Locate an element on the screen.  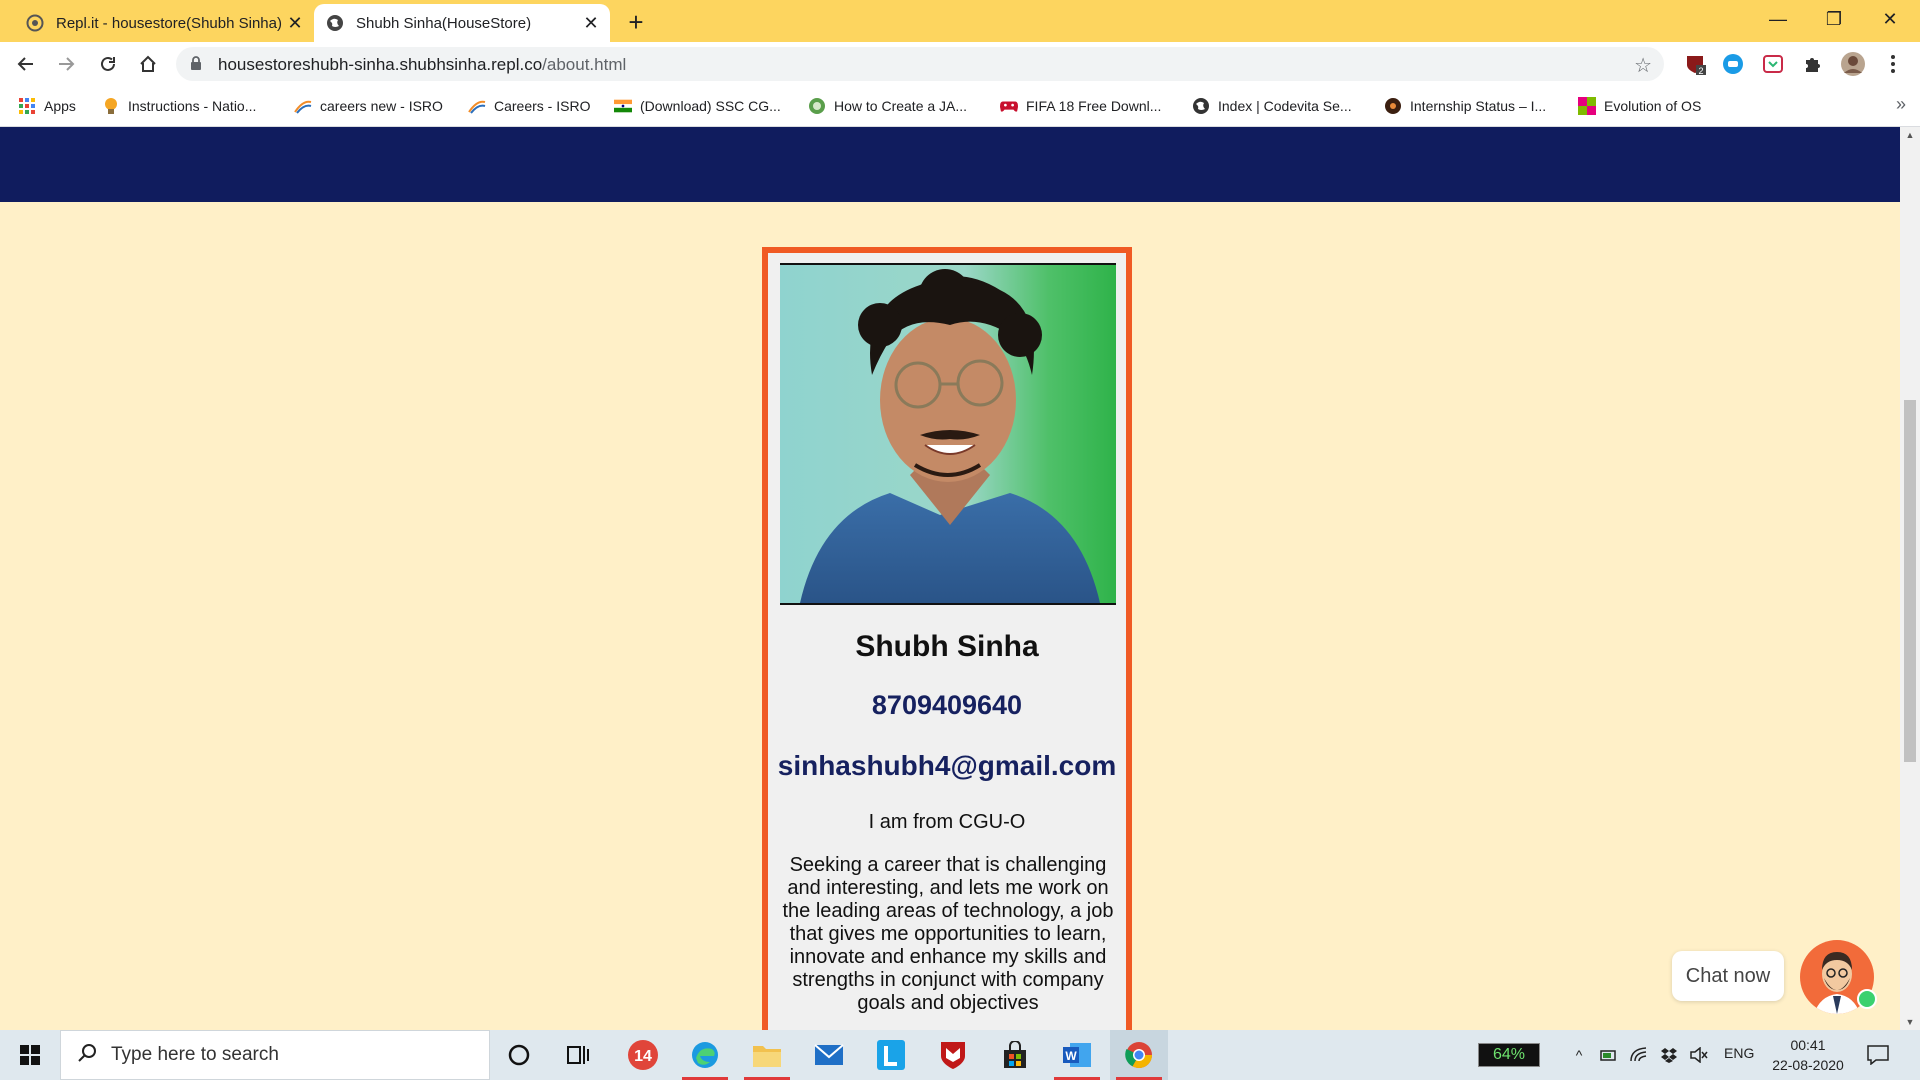
taskbar-edge-app is located at coordinates (705, 1055).